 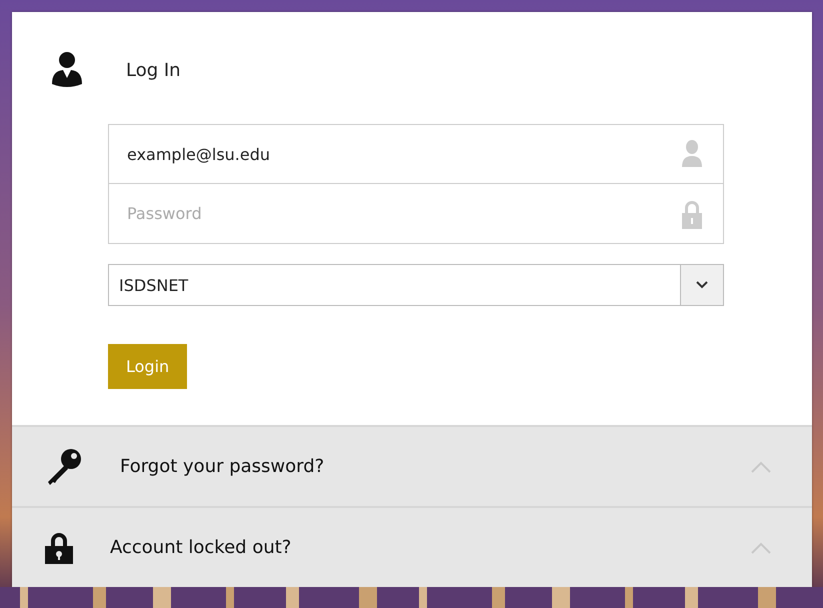 What do you see at coordinates (412, 546) in the screenshot?
I see `accordion-header: Account locked out?` at bounding box center [412, 546].